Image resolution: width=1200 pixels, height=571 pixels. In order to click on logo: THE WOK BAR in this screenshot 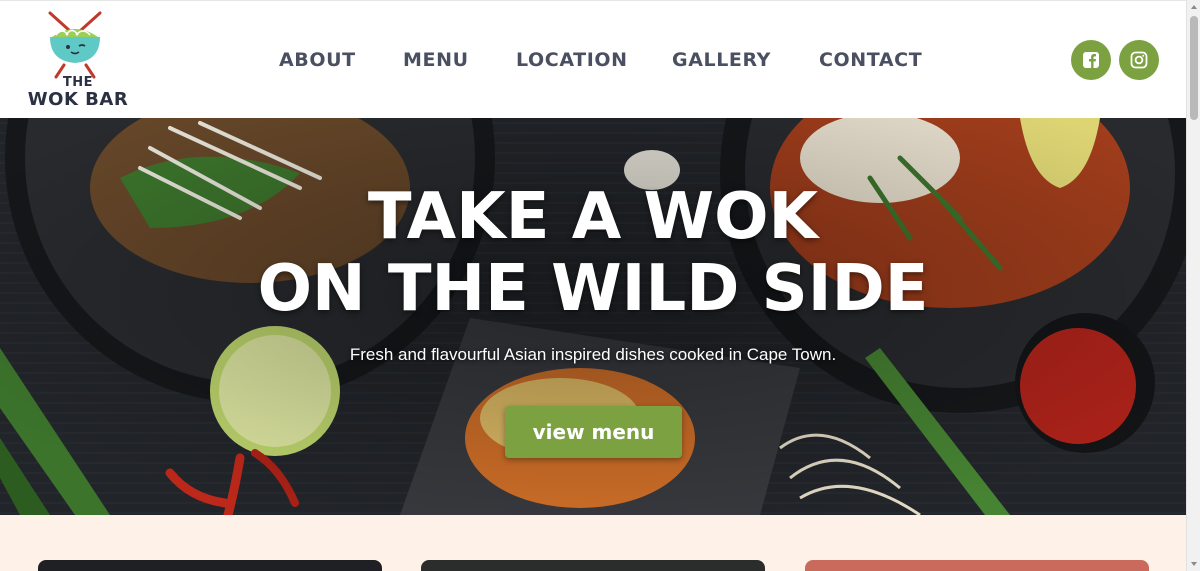, I will do `click(78, 61)`.